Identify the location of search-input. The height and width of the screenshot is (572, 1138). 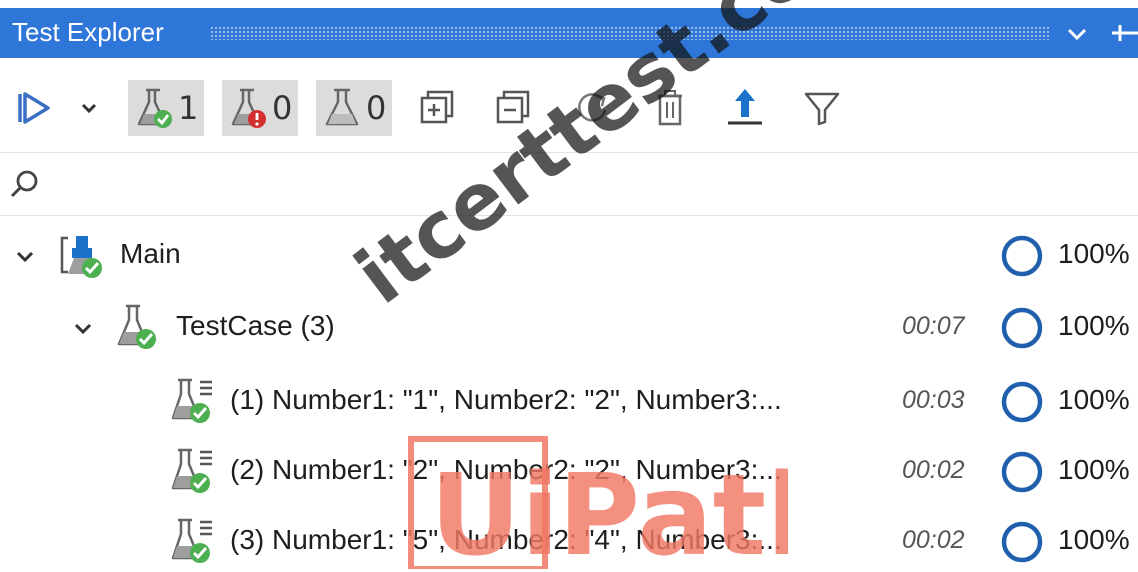
(587, 184).